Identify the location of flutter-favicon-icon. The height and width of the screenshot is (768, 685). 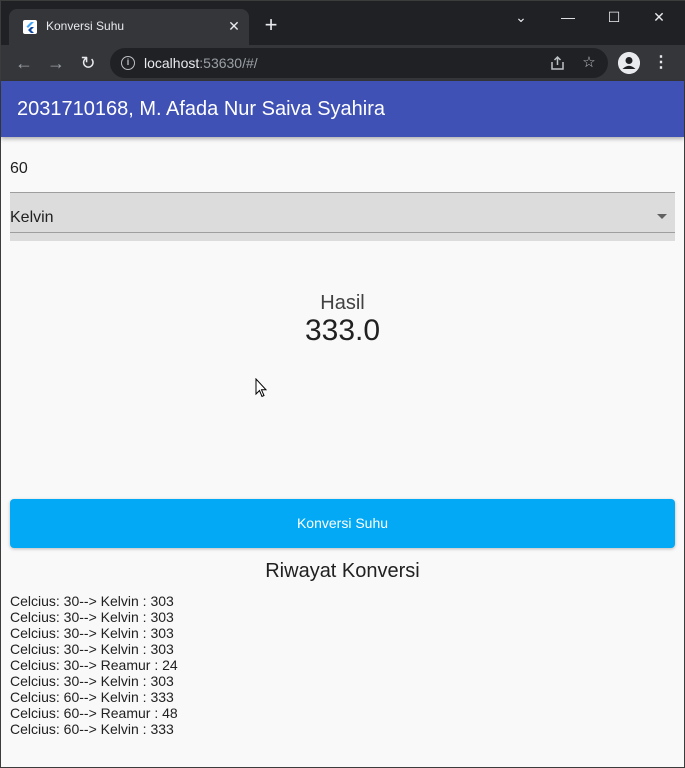
(30, 27).